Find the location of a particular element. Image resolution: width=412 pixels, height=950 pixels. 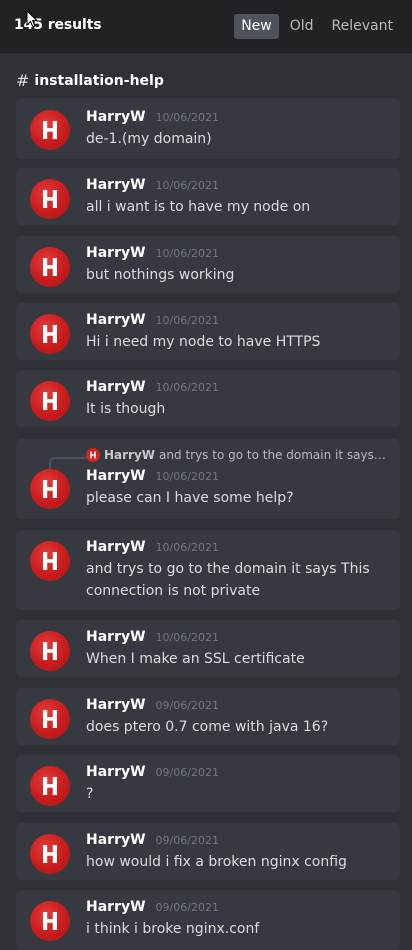

search-results-header: 145 results New Old Relevant is located at coordinates (206, 26).